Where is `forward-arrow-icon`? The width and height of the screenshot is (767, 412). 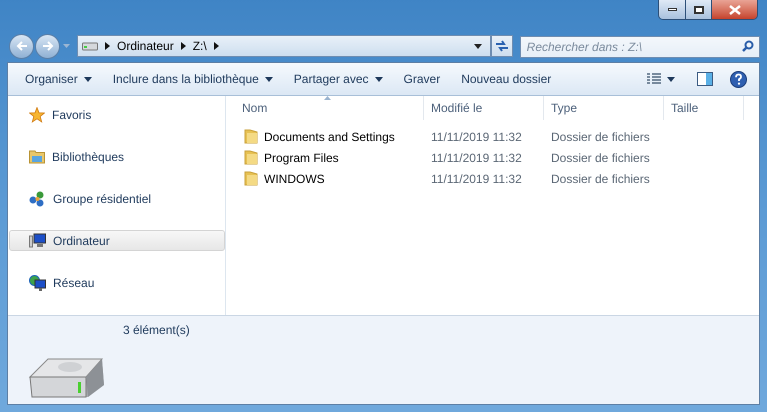 forward-arrow-icon is located at coordinates (48, 46).